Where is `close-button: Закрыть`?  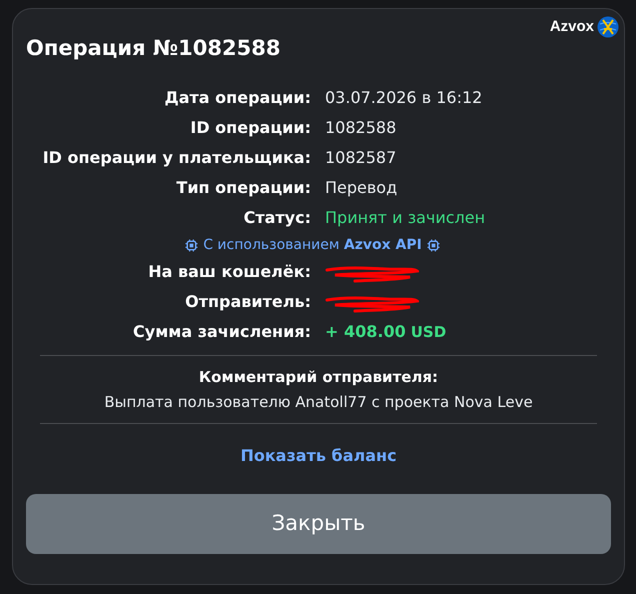
close-button: Закрыть is located at coordinates (318, 524).